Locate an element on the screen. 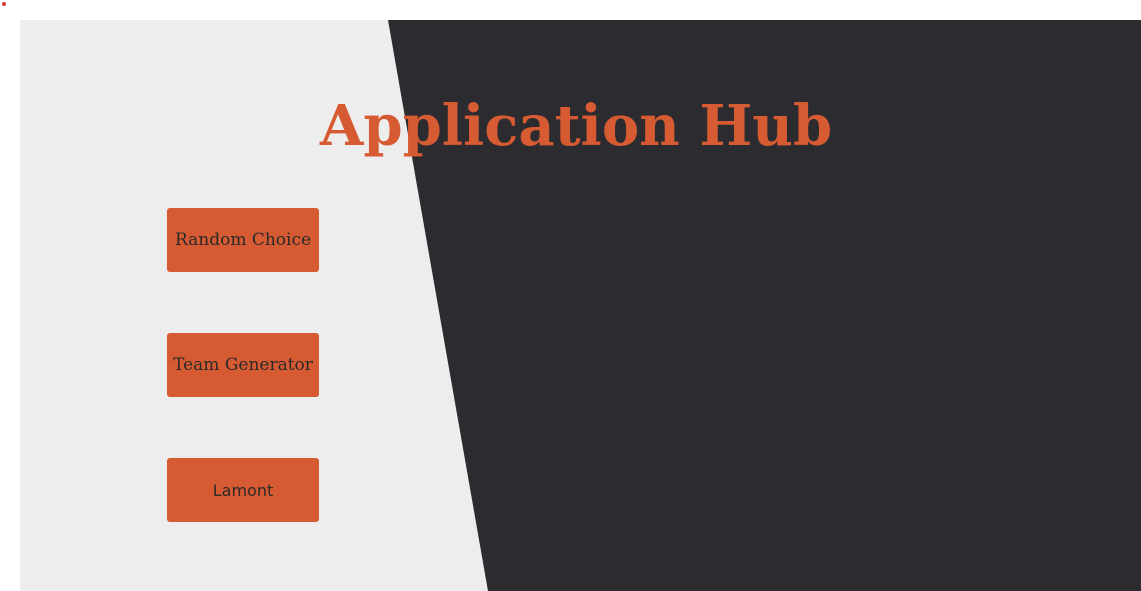  lamont-button: Lamont is located at coordinates (243, 490).